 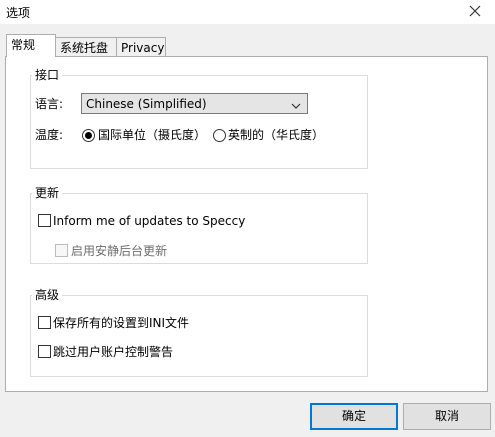 I want to click on skip-uac-checkbox, so click(x=44, y=351).